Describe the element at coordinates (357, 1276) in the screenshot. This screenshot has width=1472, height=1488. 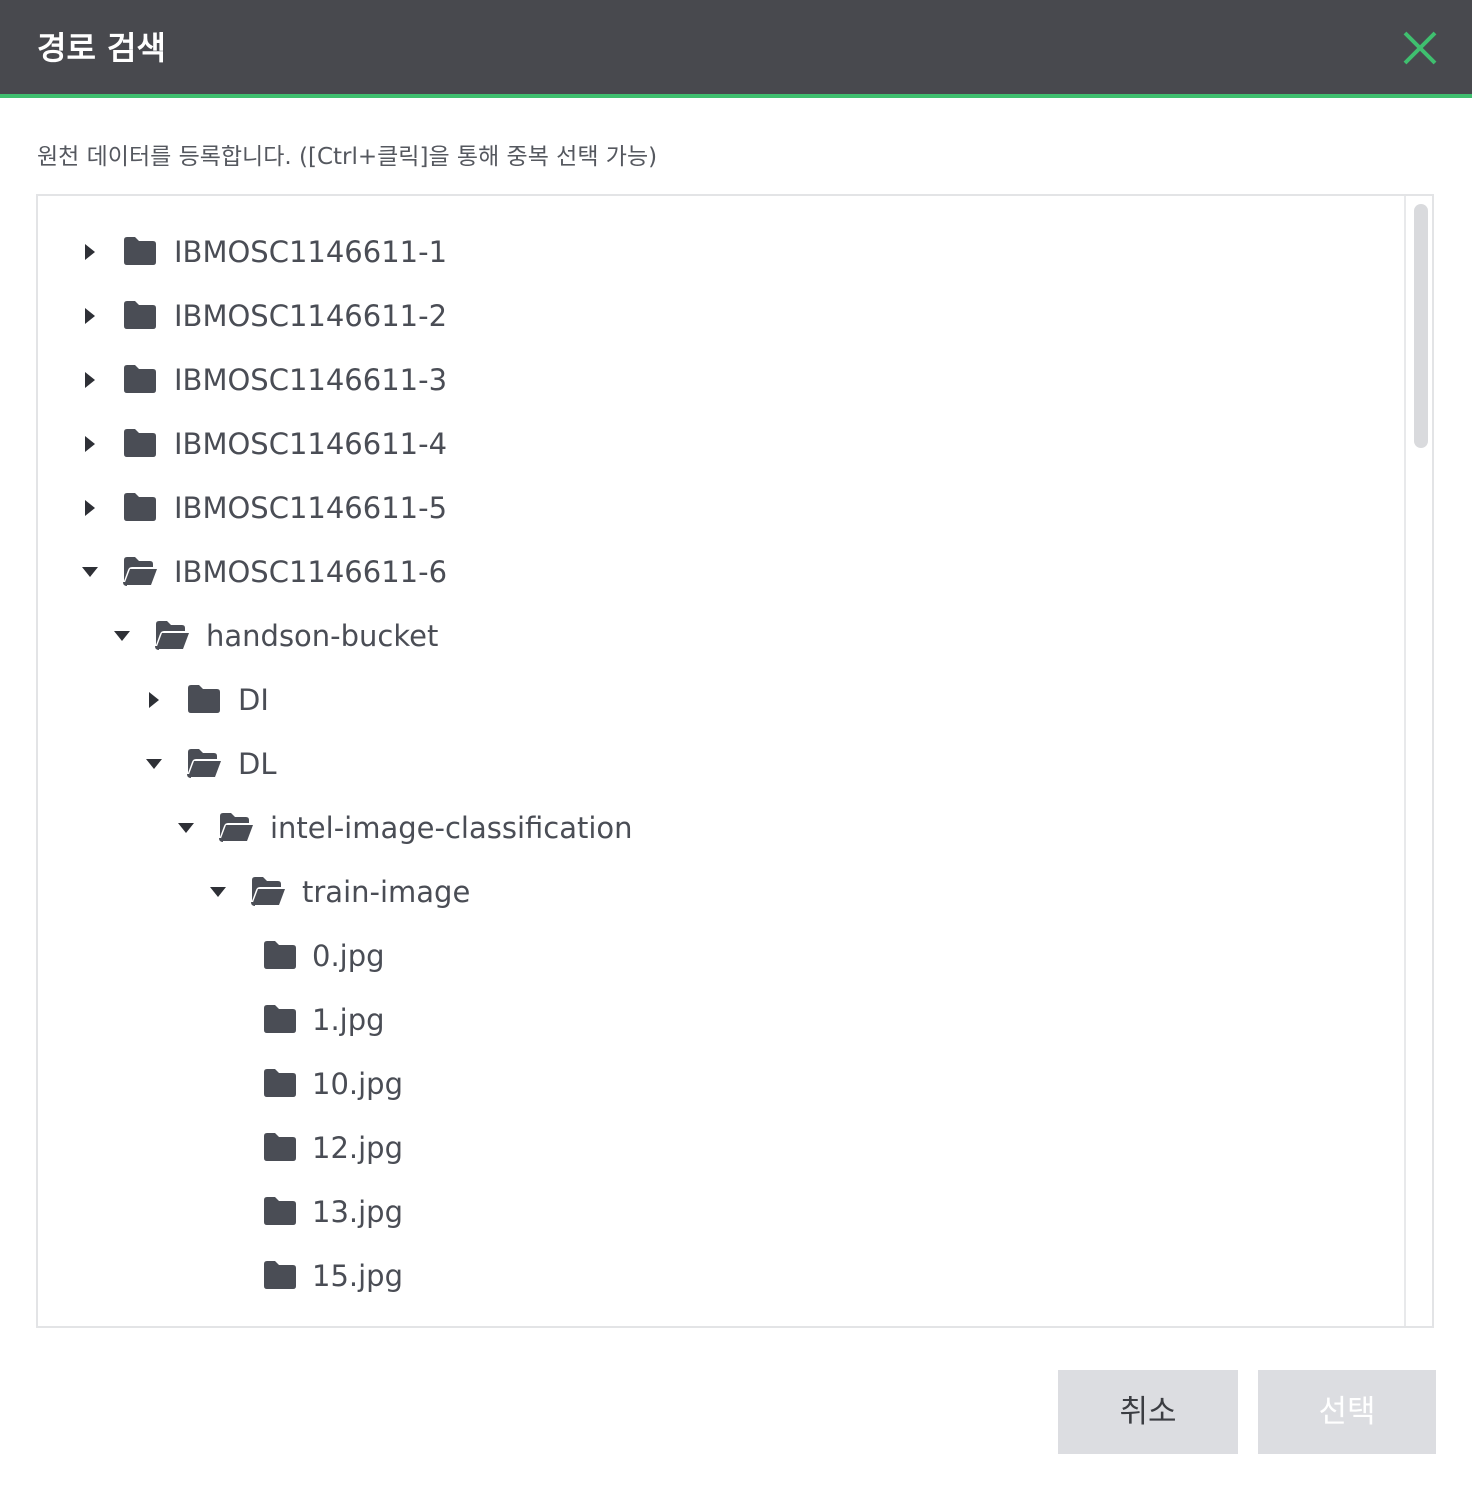
I see `tree-node-label: 15.jpg` at that location.